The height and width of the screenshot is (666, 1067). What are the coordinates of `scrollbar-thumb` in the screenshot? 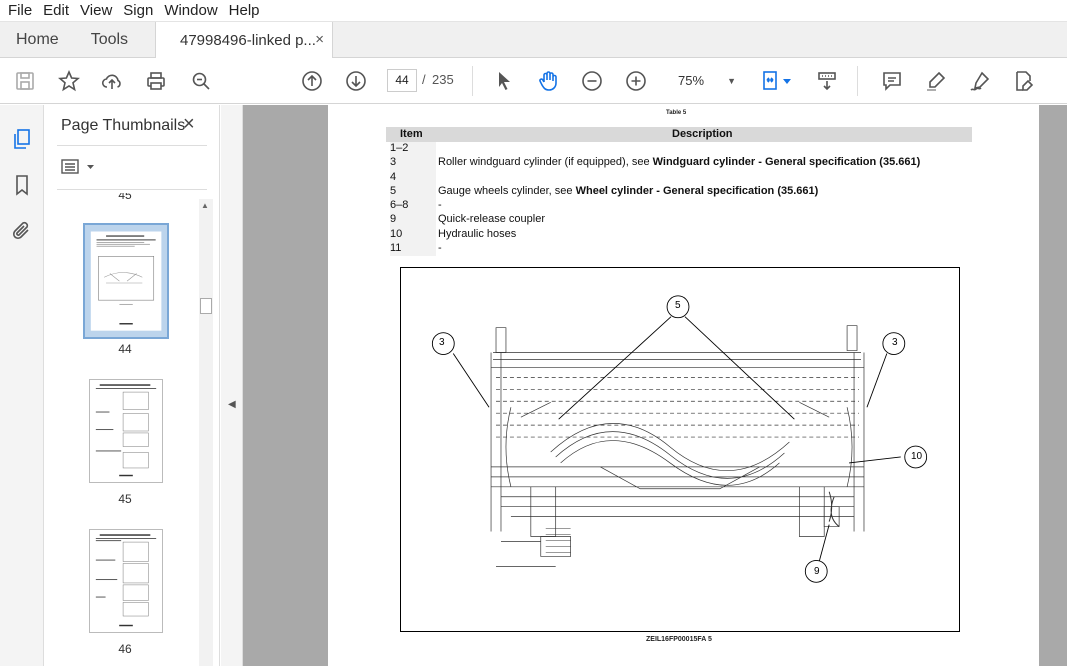 It's located at (206, 306).